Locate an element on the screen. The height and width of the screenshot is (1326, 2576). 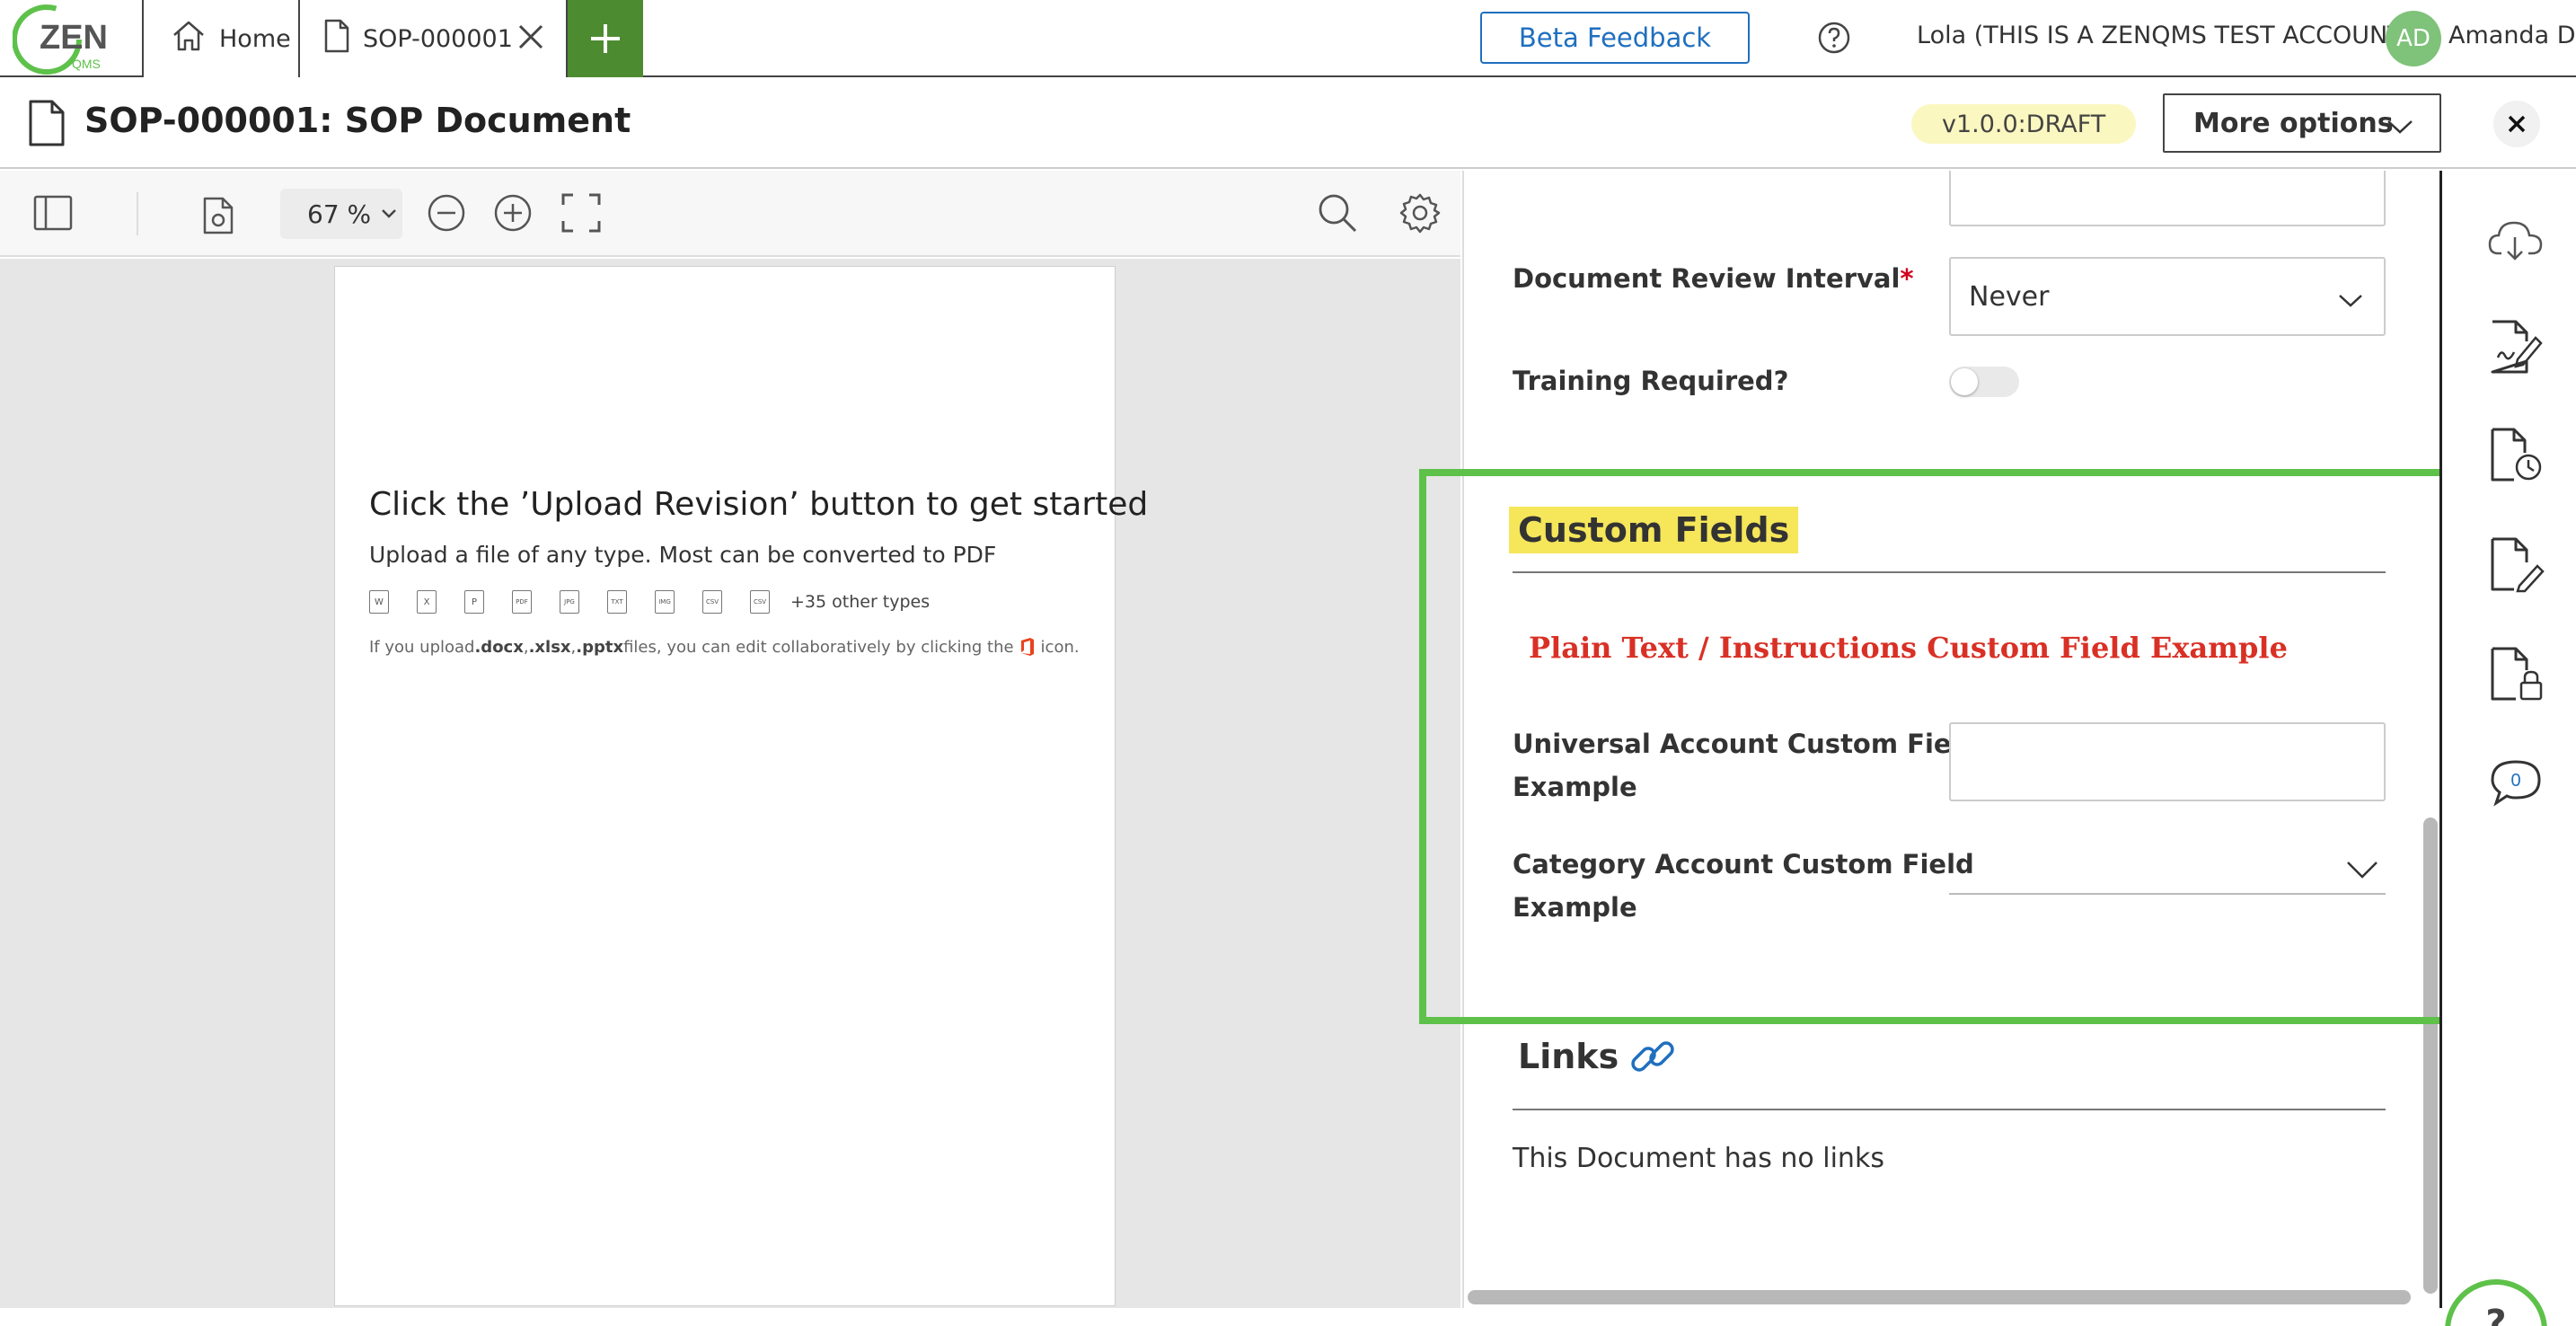
category-custom-field-label: Category Account Custom Field Example is located at coordinates (1743, 886).